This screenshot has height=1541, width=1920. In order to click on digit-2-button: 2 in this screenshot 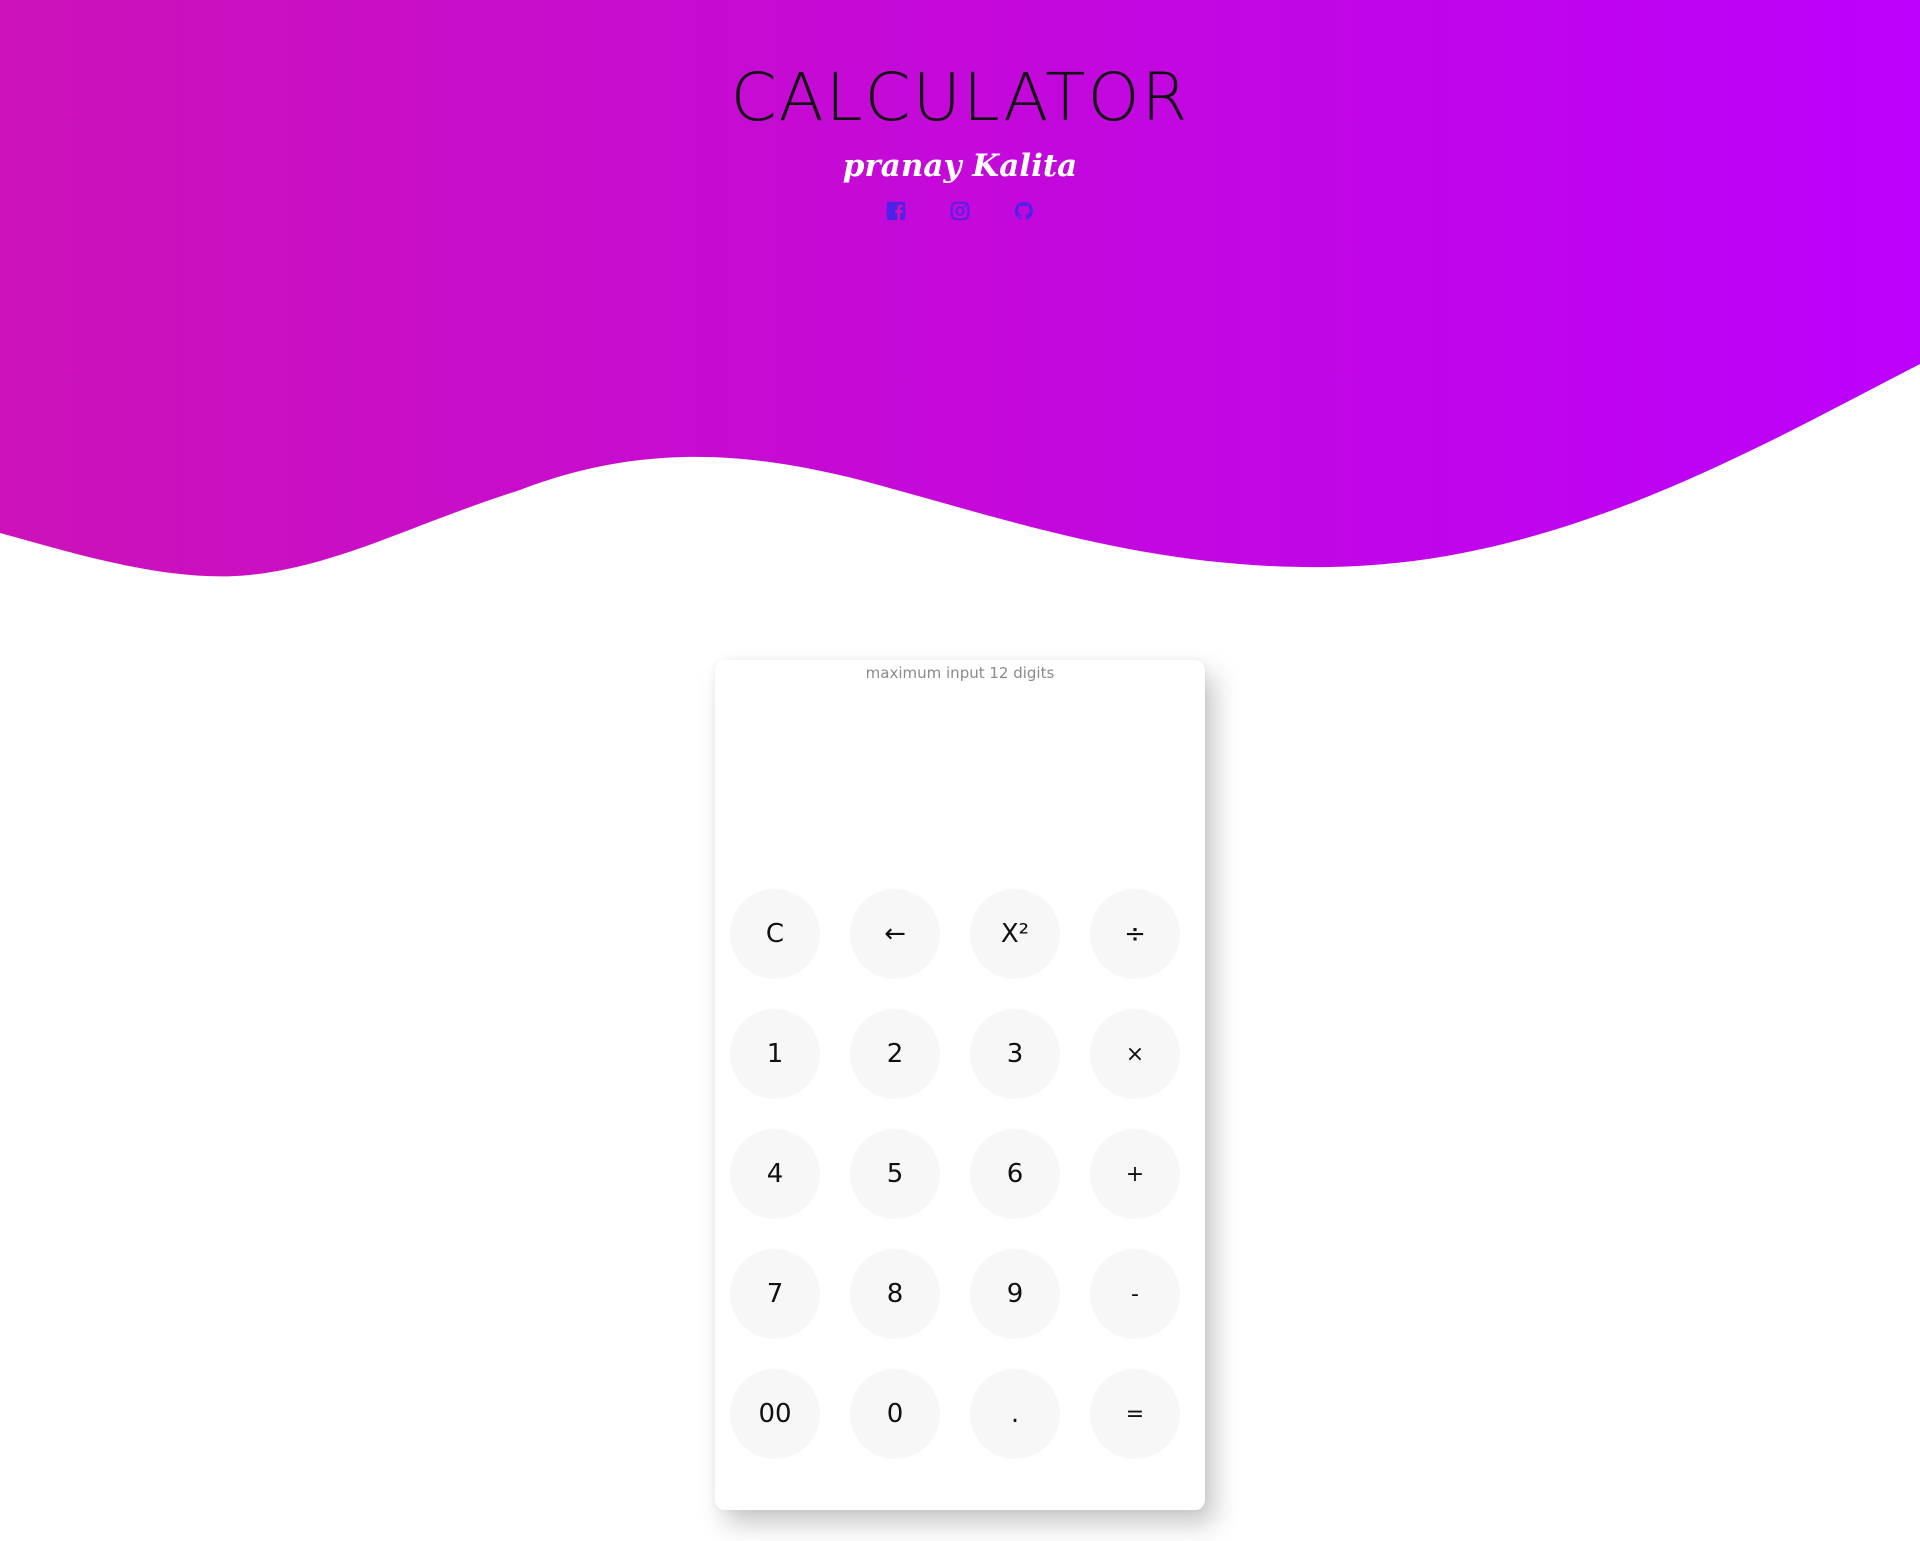, I will do `click(895, 1054)`.